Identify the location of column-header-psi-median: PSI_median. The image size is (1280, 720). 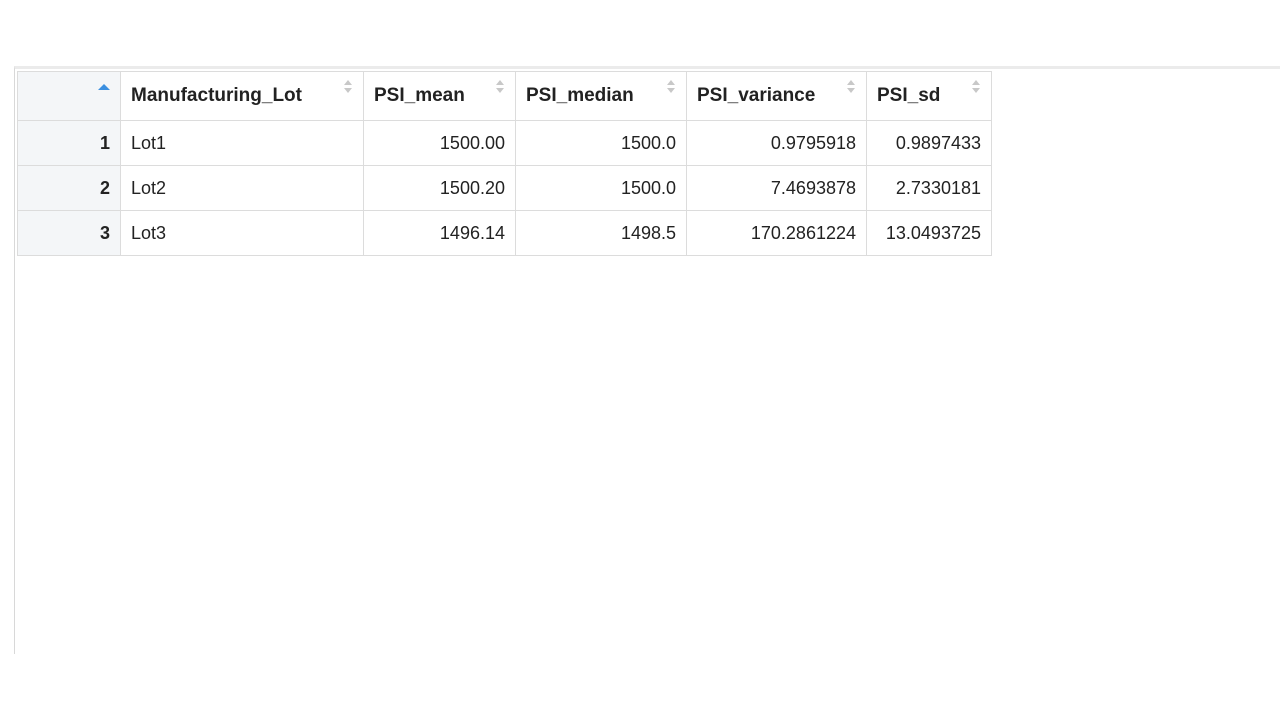
(601, 96).